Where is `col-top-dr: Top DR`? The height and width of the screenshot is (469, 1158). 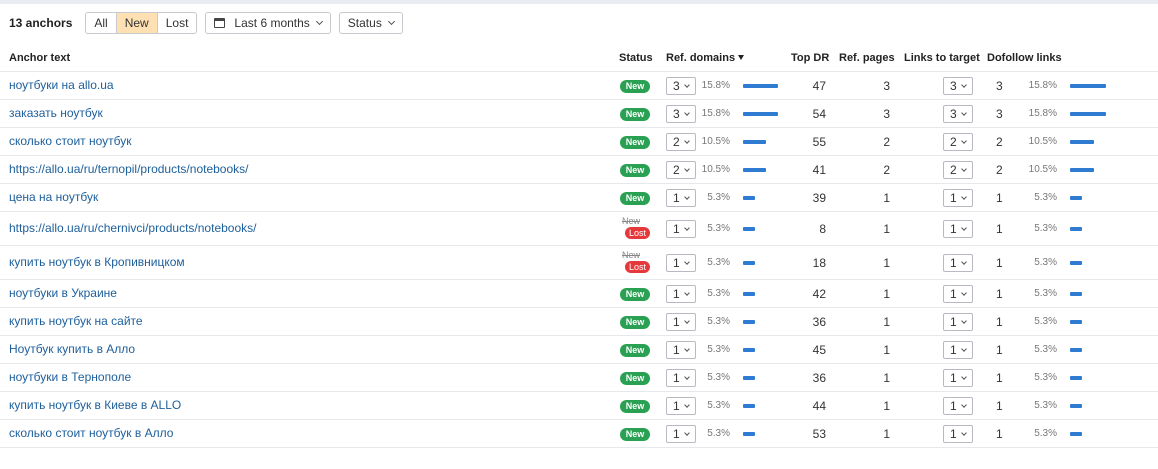 col-top-dr: Top DR is located at coordinates (810, 58).